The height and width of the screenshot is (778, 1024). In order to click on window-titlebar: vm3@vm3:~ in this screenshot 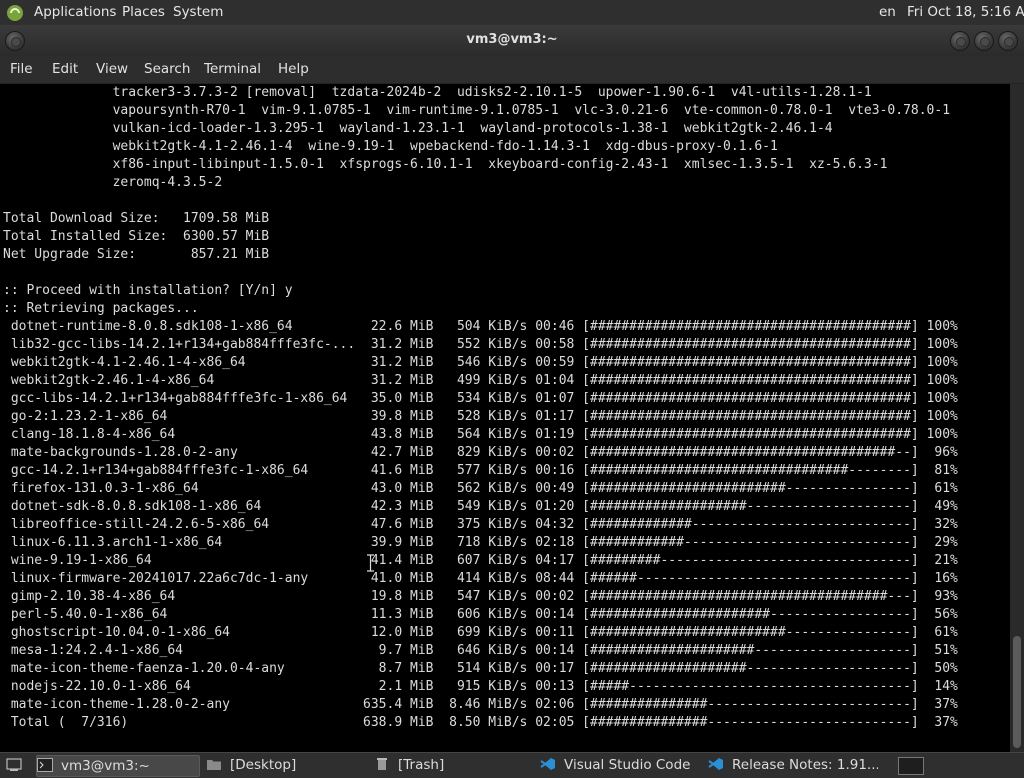, I will do `click(512, 40)`.